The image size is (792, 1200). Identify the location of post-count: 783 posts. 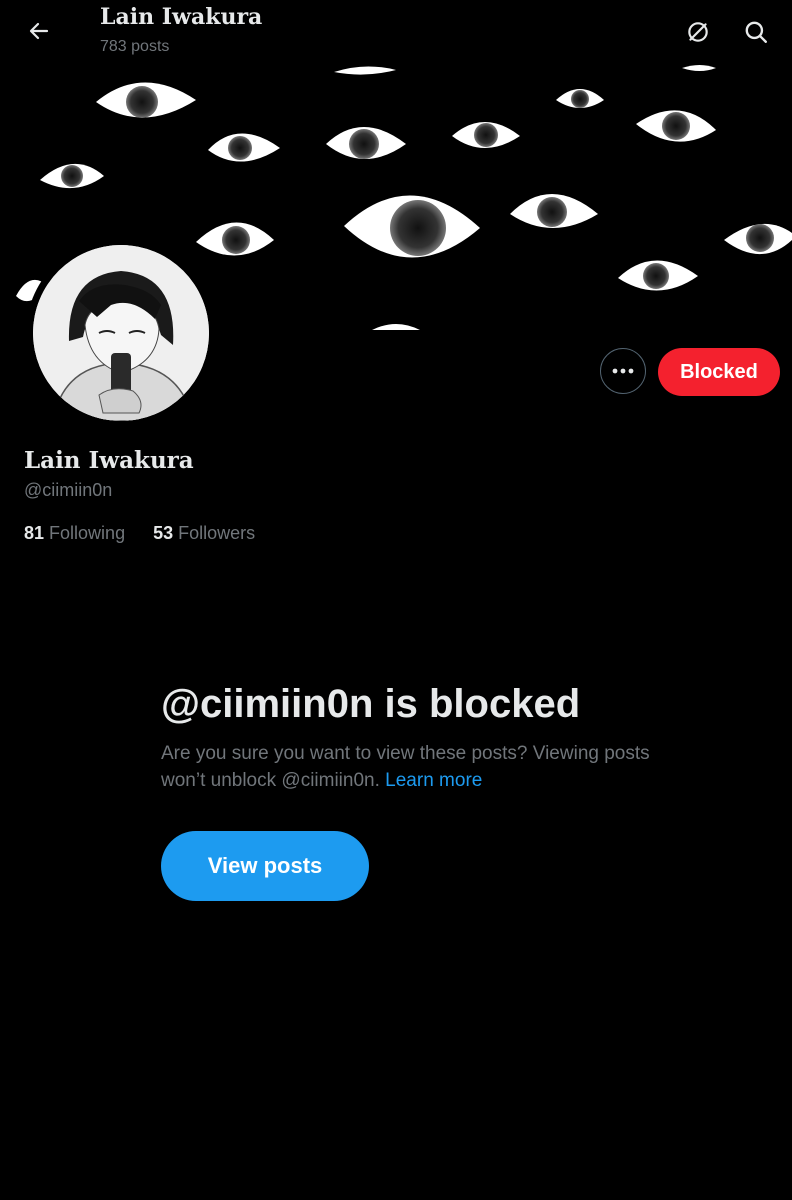
(135, 46).